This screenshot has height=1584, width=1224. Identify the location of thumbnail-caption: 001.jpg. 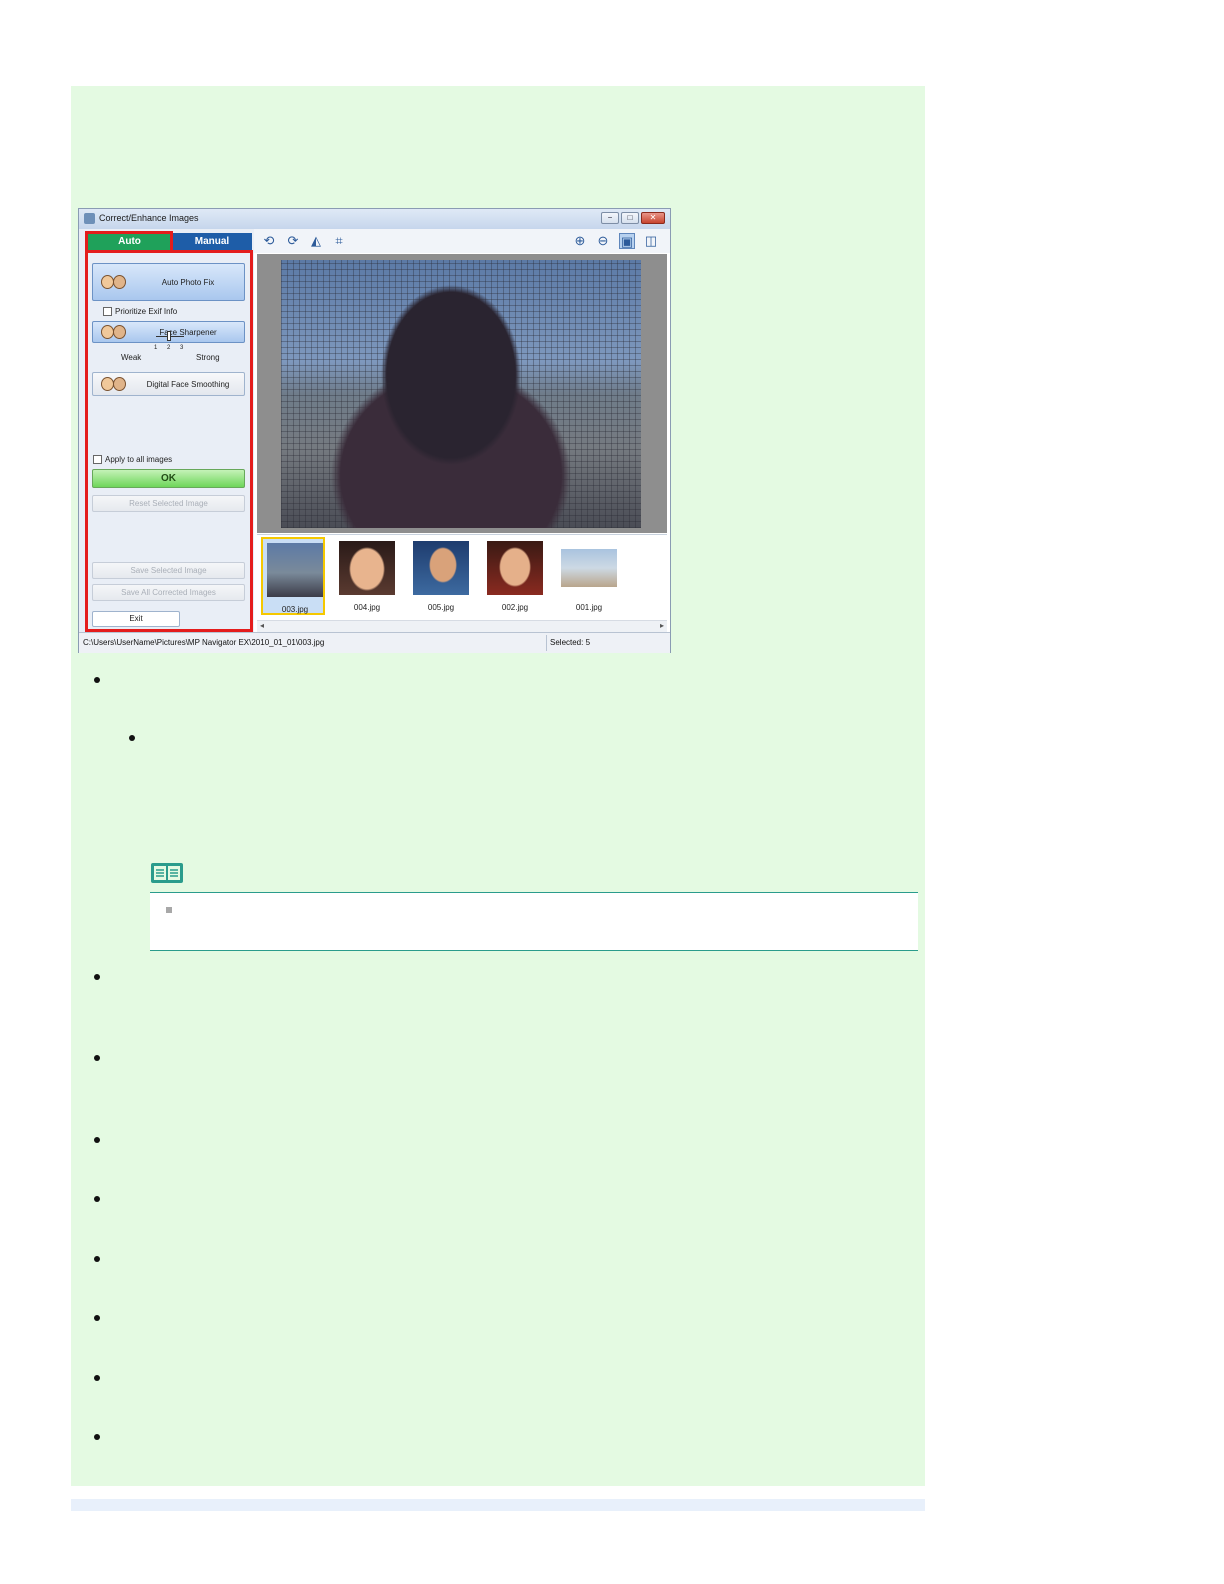
(589, 607).